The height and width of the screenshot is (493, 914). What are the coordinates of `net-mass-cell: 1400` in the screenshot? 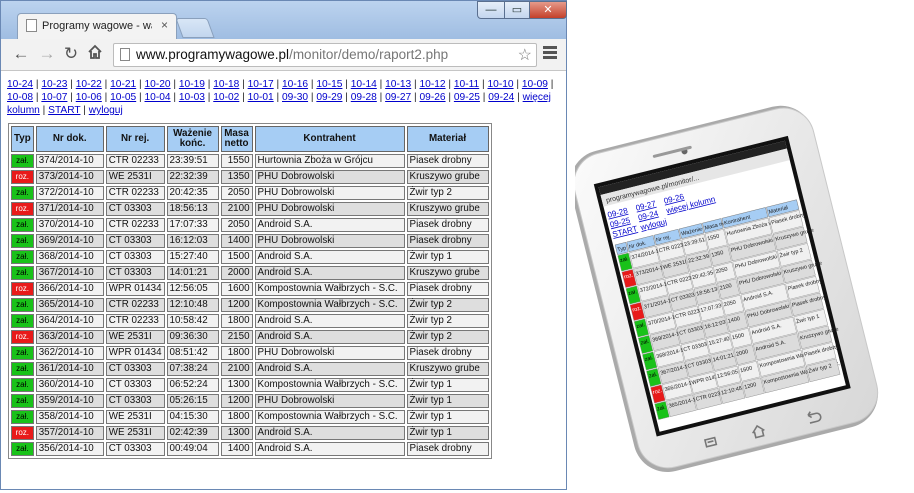 It's located at (236, 449).